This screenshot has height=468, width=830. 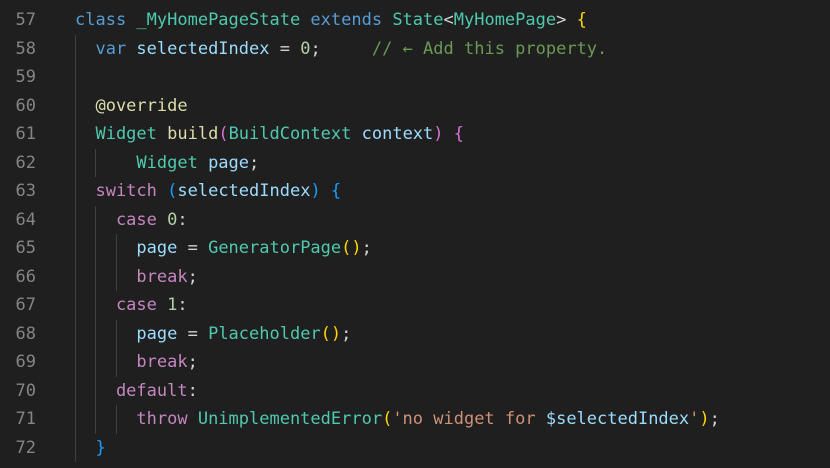 What do you see at coordinates (415, 334) in the screenshot?
I see `code-line: 68 page = Placeholder();` at bounding box center [415, 334].